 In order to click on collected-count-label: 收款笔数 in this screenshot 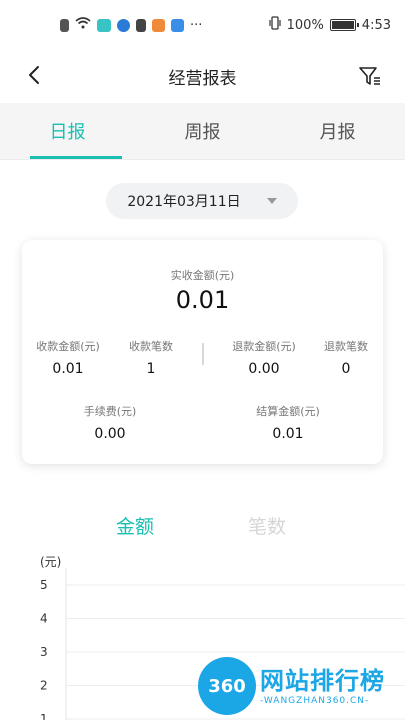, I will do `click(151, 346)`.